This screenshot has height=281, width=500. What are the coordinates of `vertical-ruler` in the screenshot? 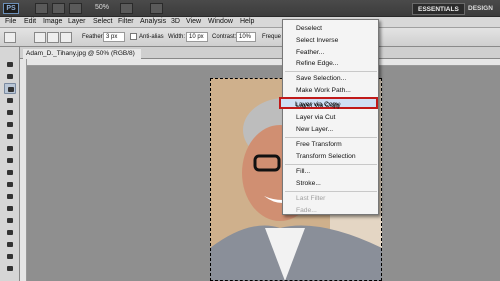 It's located at (23, 170).